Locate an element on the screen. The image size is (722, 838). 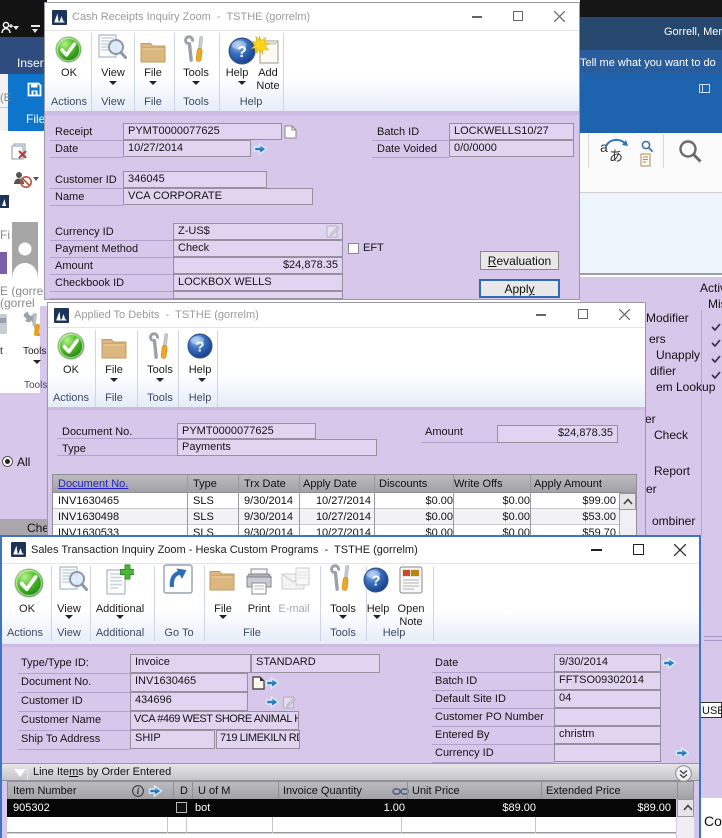
svg-text: i is located at coordinates (138, 791).